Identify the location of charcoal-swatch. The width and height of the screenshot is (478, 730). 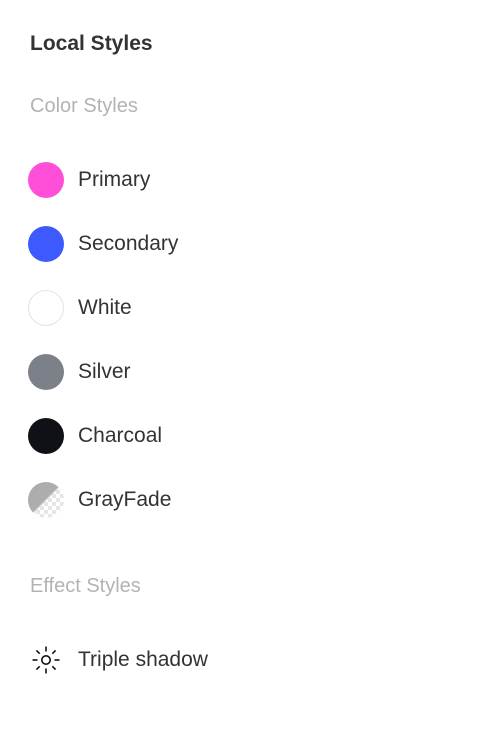
(46, 436).